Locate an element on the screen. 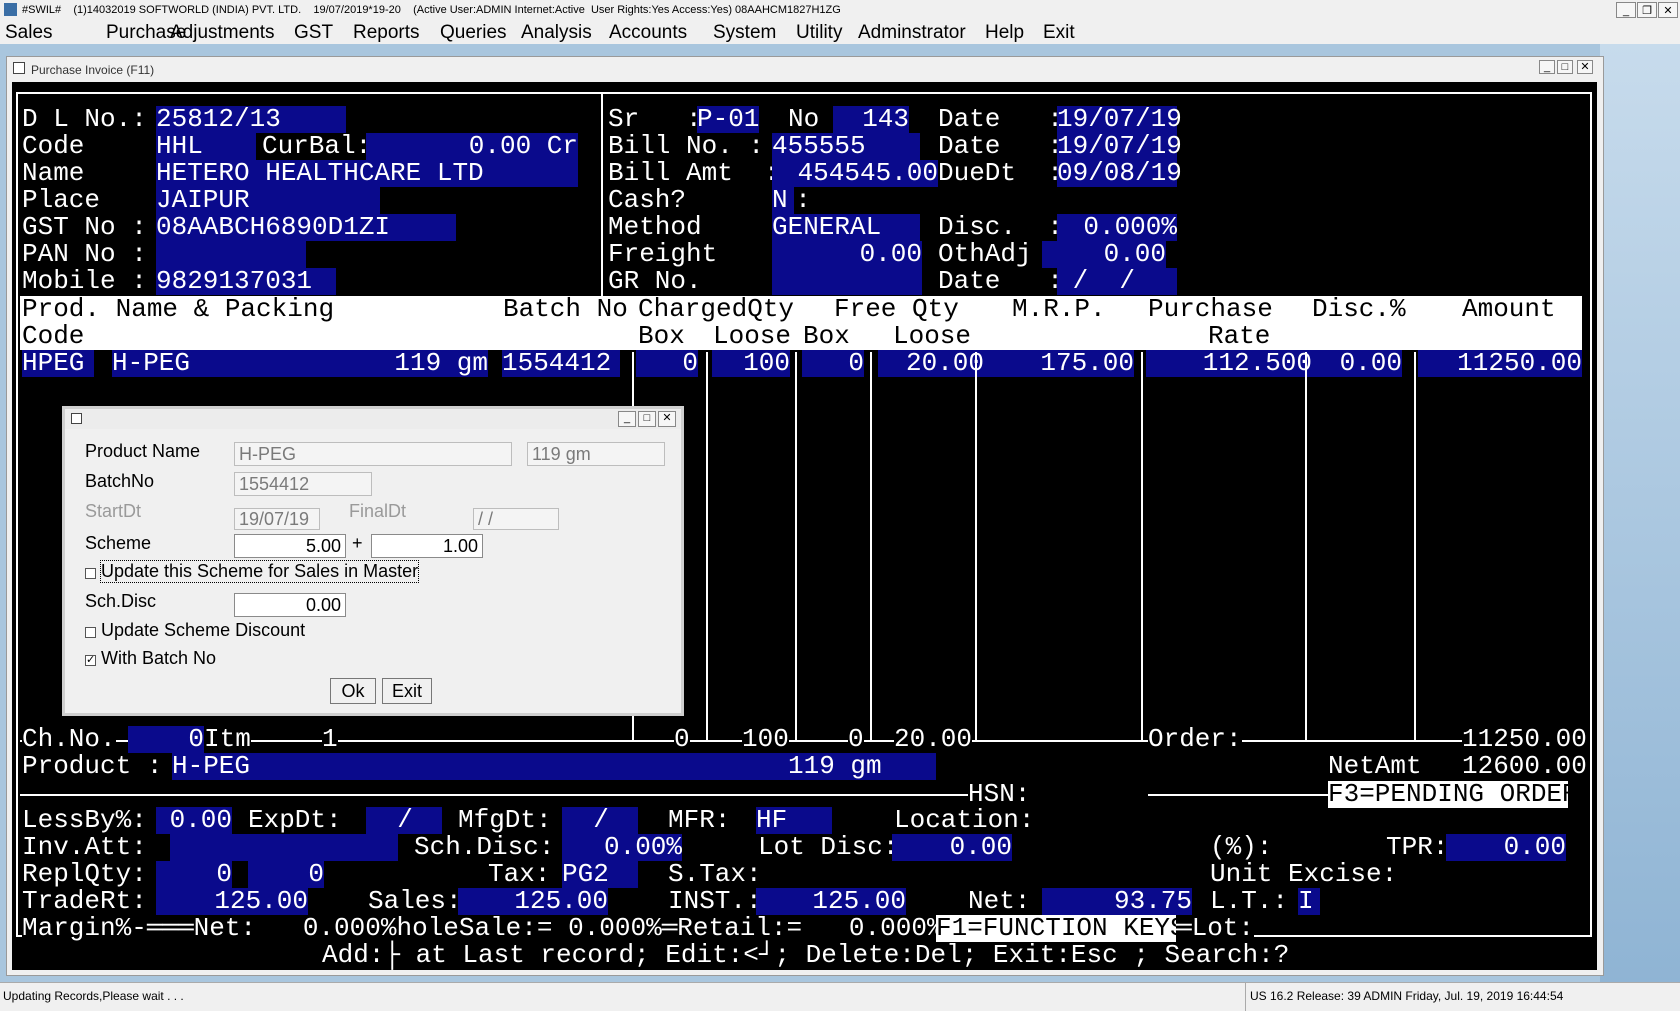  menu-sales: Sales is located at coordinates (29, 33).